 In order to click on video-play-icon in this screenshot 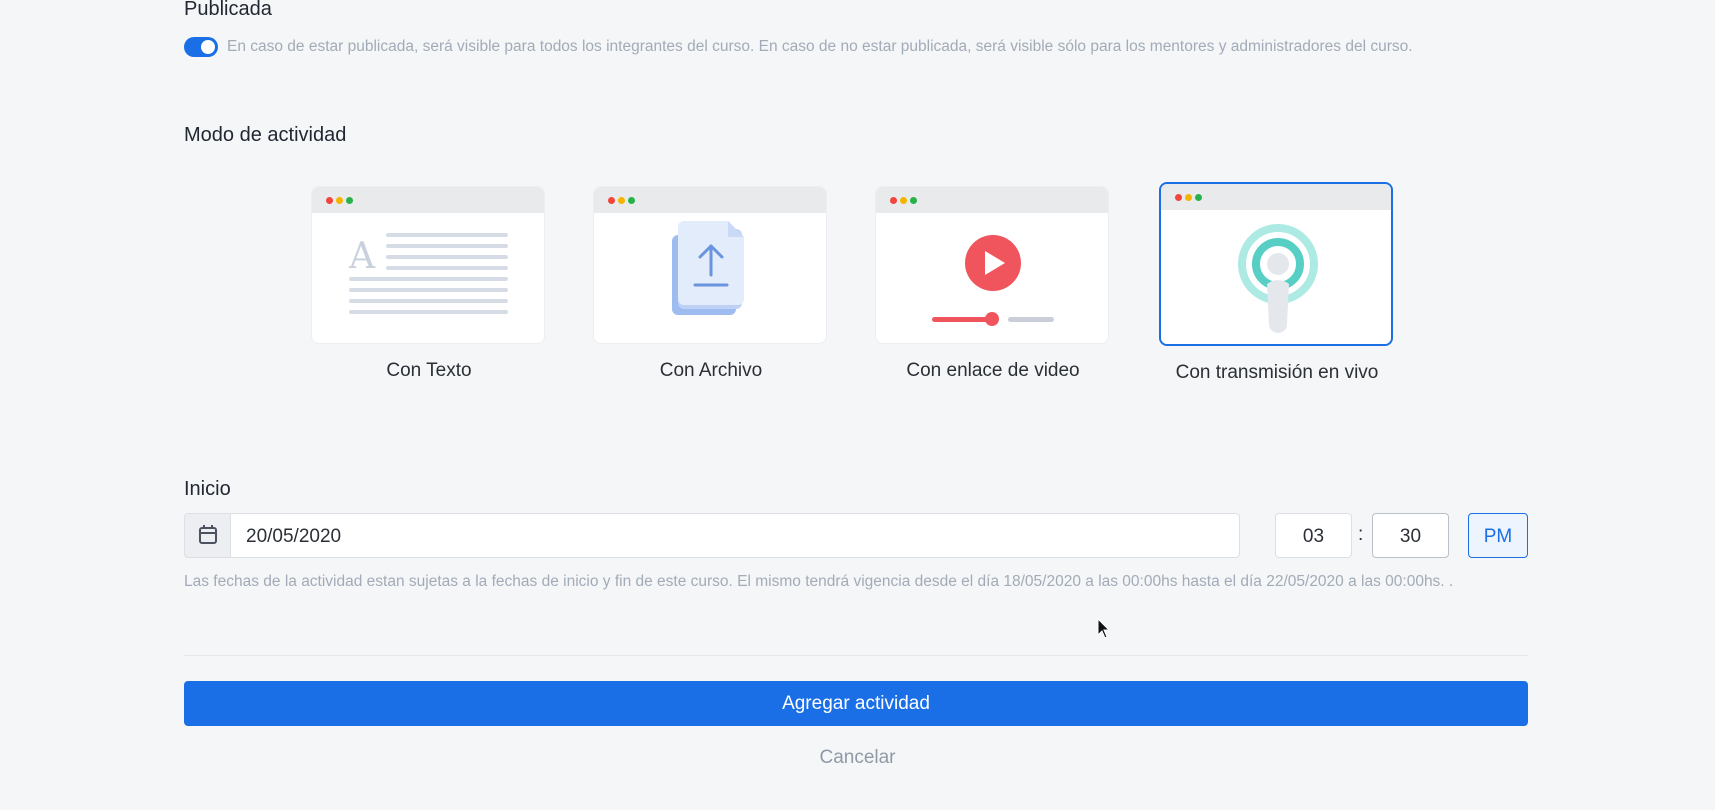, I will do `click(993, 280)`.